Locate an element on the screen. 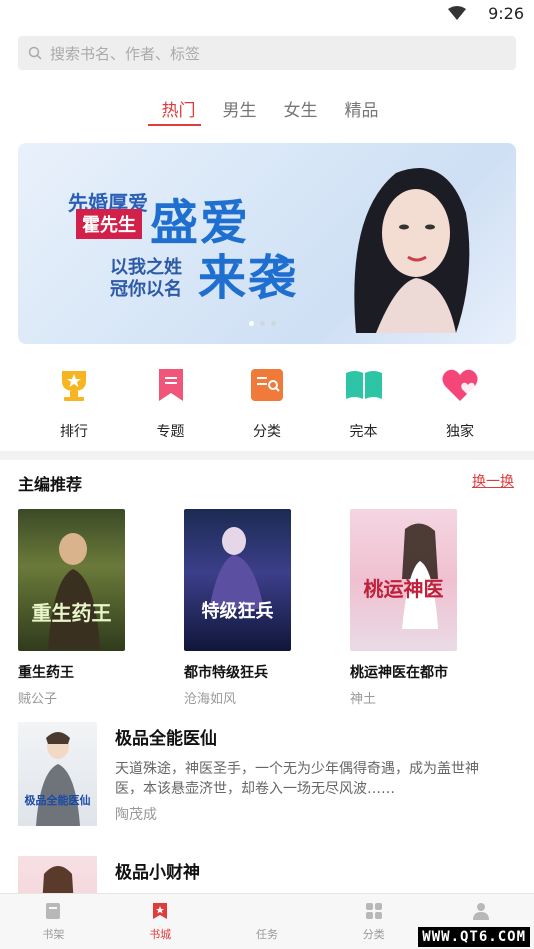 The height and width of the screenshot is (949, 534). cover-title: 特级狂兵 is located at coordinates (237, 611).